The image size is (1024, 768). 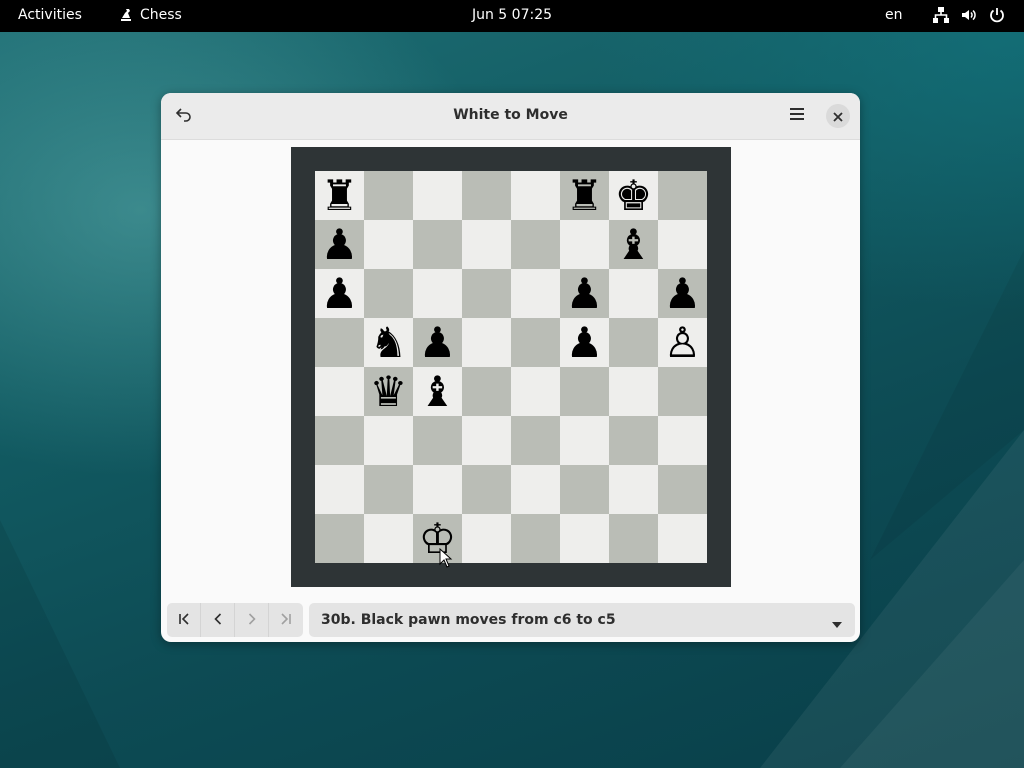 What do you see at coordinates (535, 244) in the screenshot?
I see `square-e7` at bounding box center [535, 244].